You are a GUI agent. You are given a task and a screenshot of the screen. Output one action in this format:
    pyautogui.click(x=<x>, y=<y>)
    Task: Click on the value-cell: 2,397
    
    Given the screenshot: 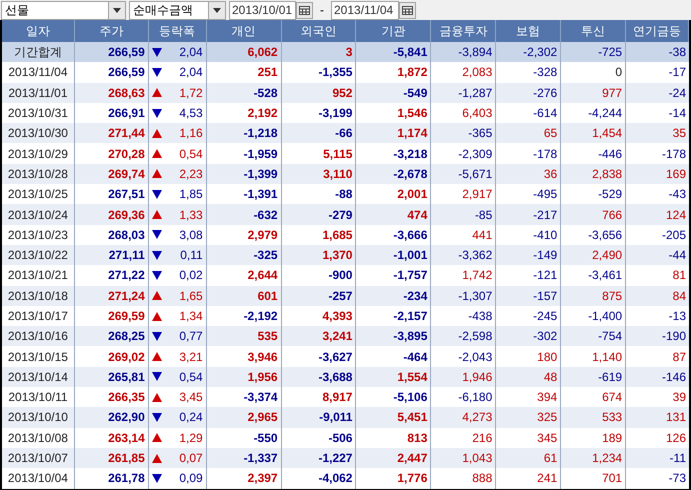 What is the action you would take?
    pyautogui.click(x=244, y=478)
    